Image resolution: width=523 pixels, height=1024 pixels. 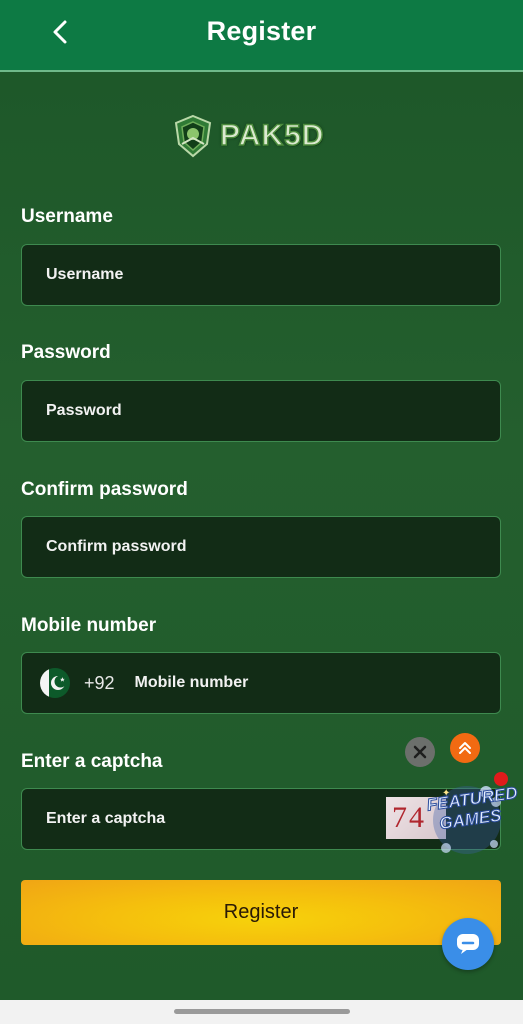 I want to click on country-code: +92, so click(x=99, y=683).